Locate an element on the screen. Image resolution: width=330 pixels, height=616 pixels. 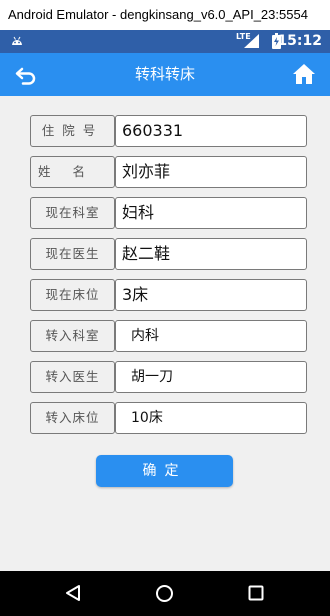
field-row-transfer-department: 转入科室 内科 is located at coordinates (168, 336).